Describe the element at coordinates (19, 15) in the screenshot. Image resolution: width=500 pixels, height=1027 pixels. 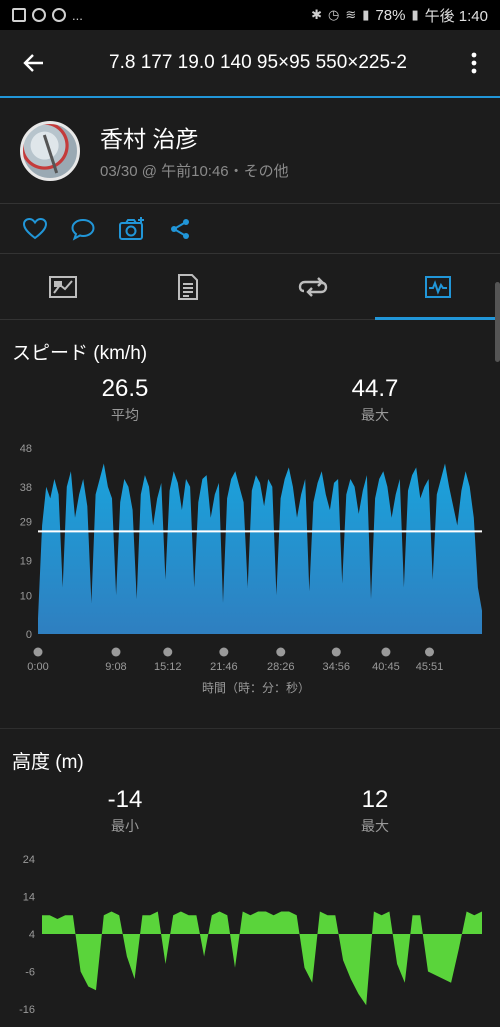
I see `gallery-notification-icon` at that location.